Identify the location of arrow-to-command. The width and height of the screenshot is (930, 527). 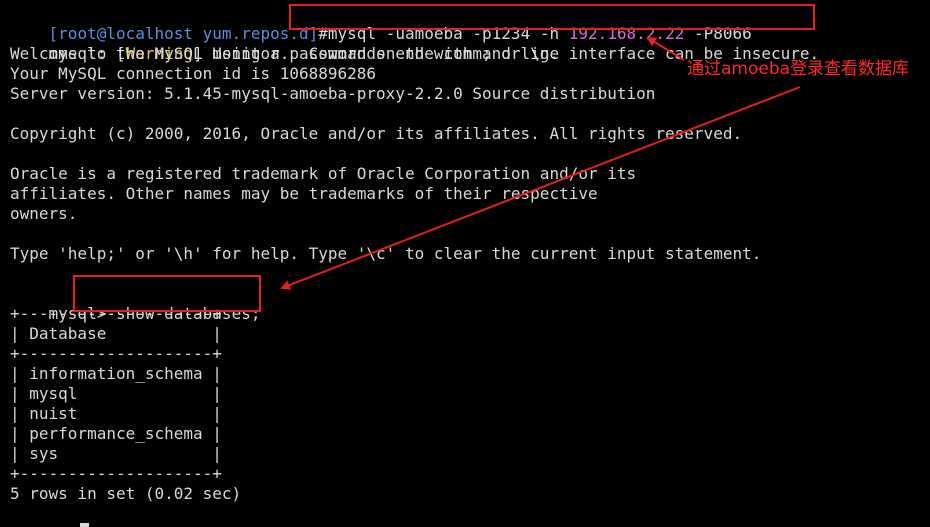
(665, 48).